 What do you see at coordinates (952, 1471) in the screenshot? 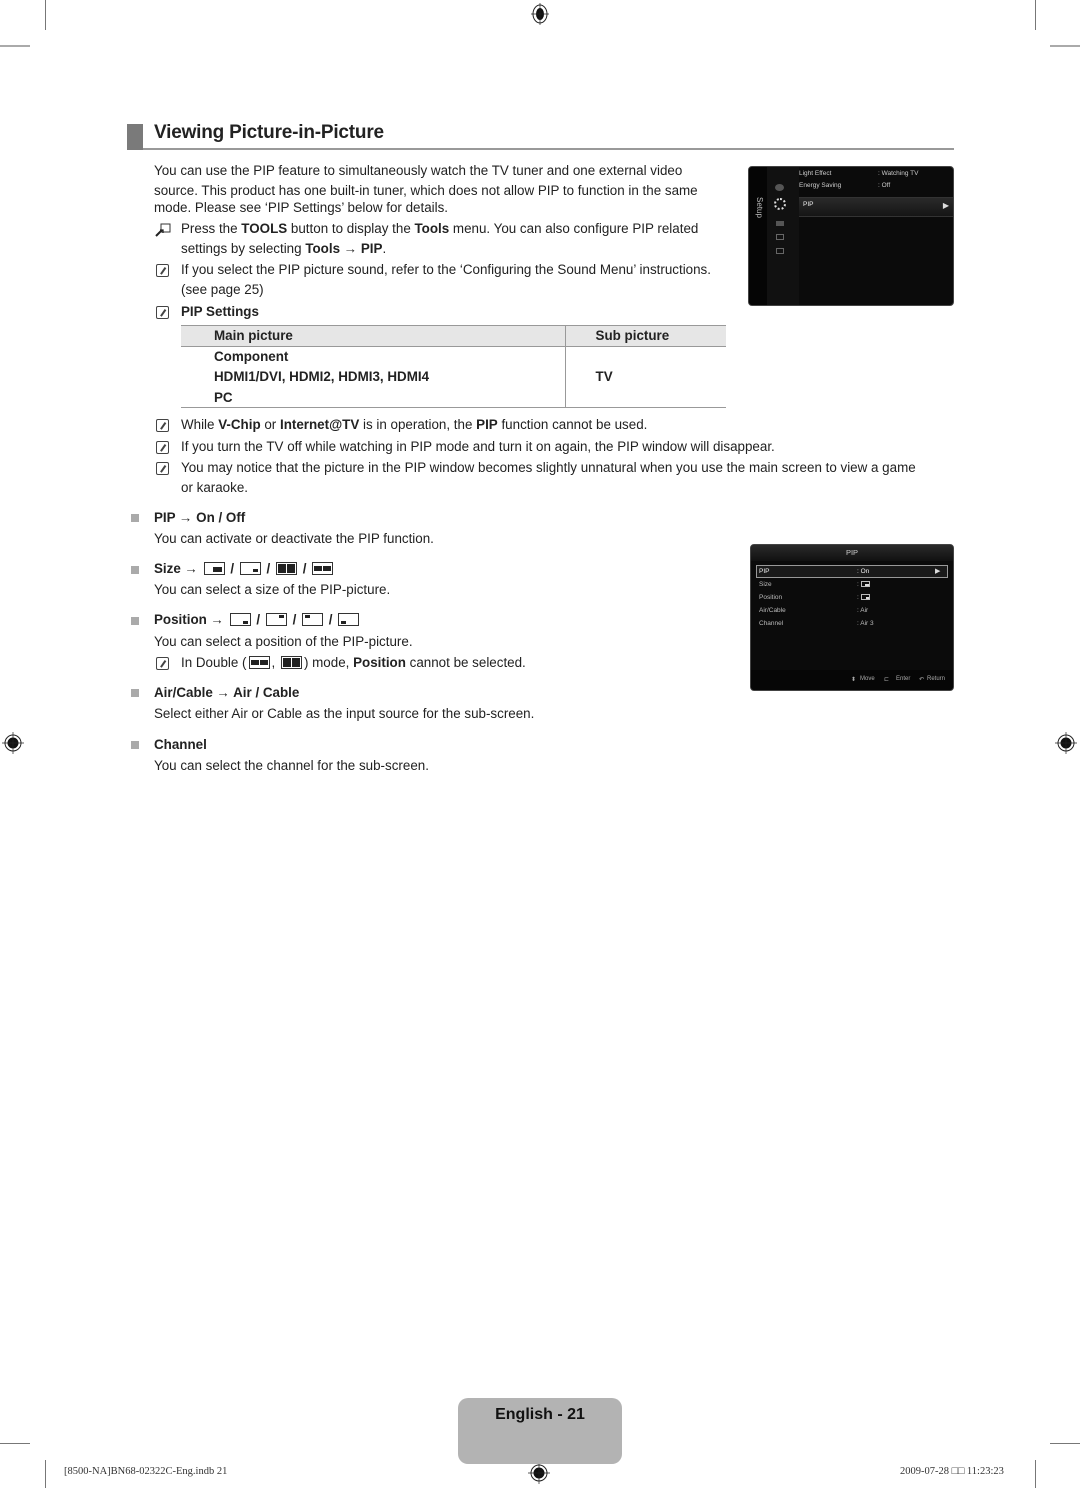
I see `slug-timestamp: 2009-07-28 □□ 11:23:23` at bounding box center [952, 1471].